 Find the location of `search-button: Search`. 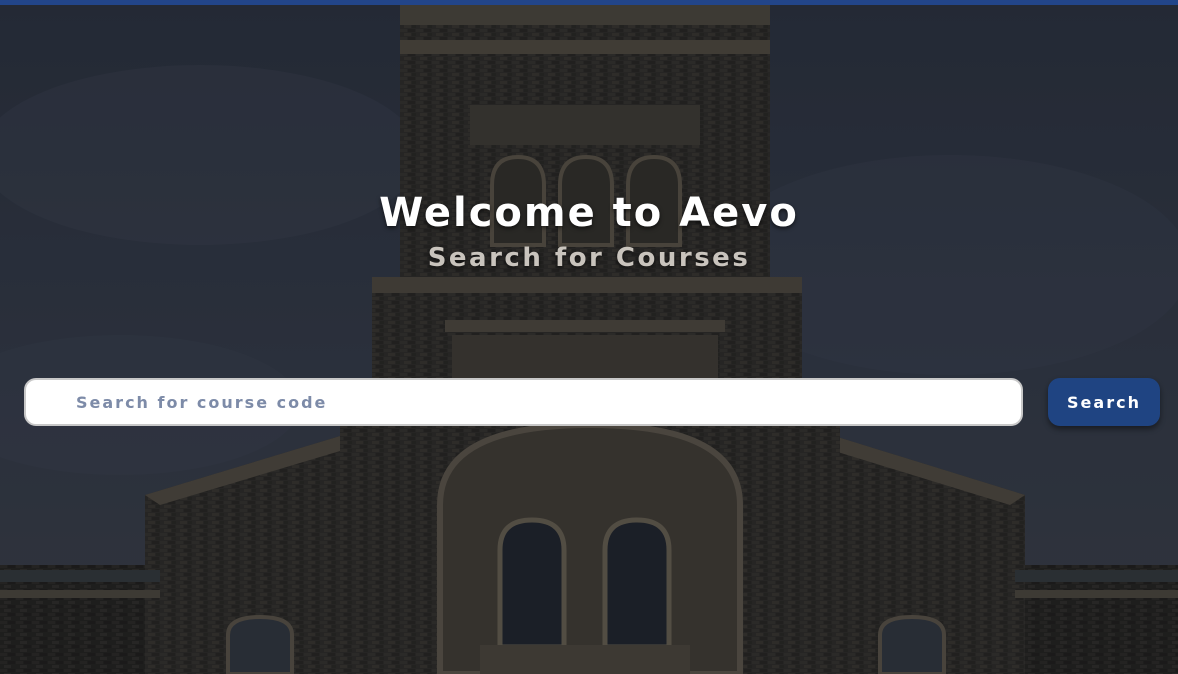

search-button: Search is located at coordinates (1104, 402).